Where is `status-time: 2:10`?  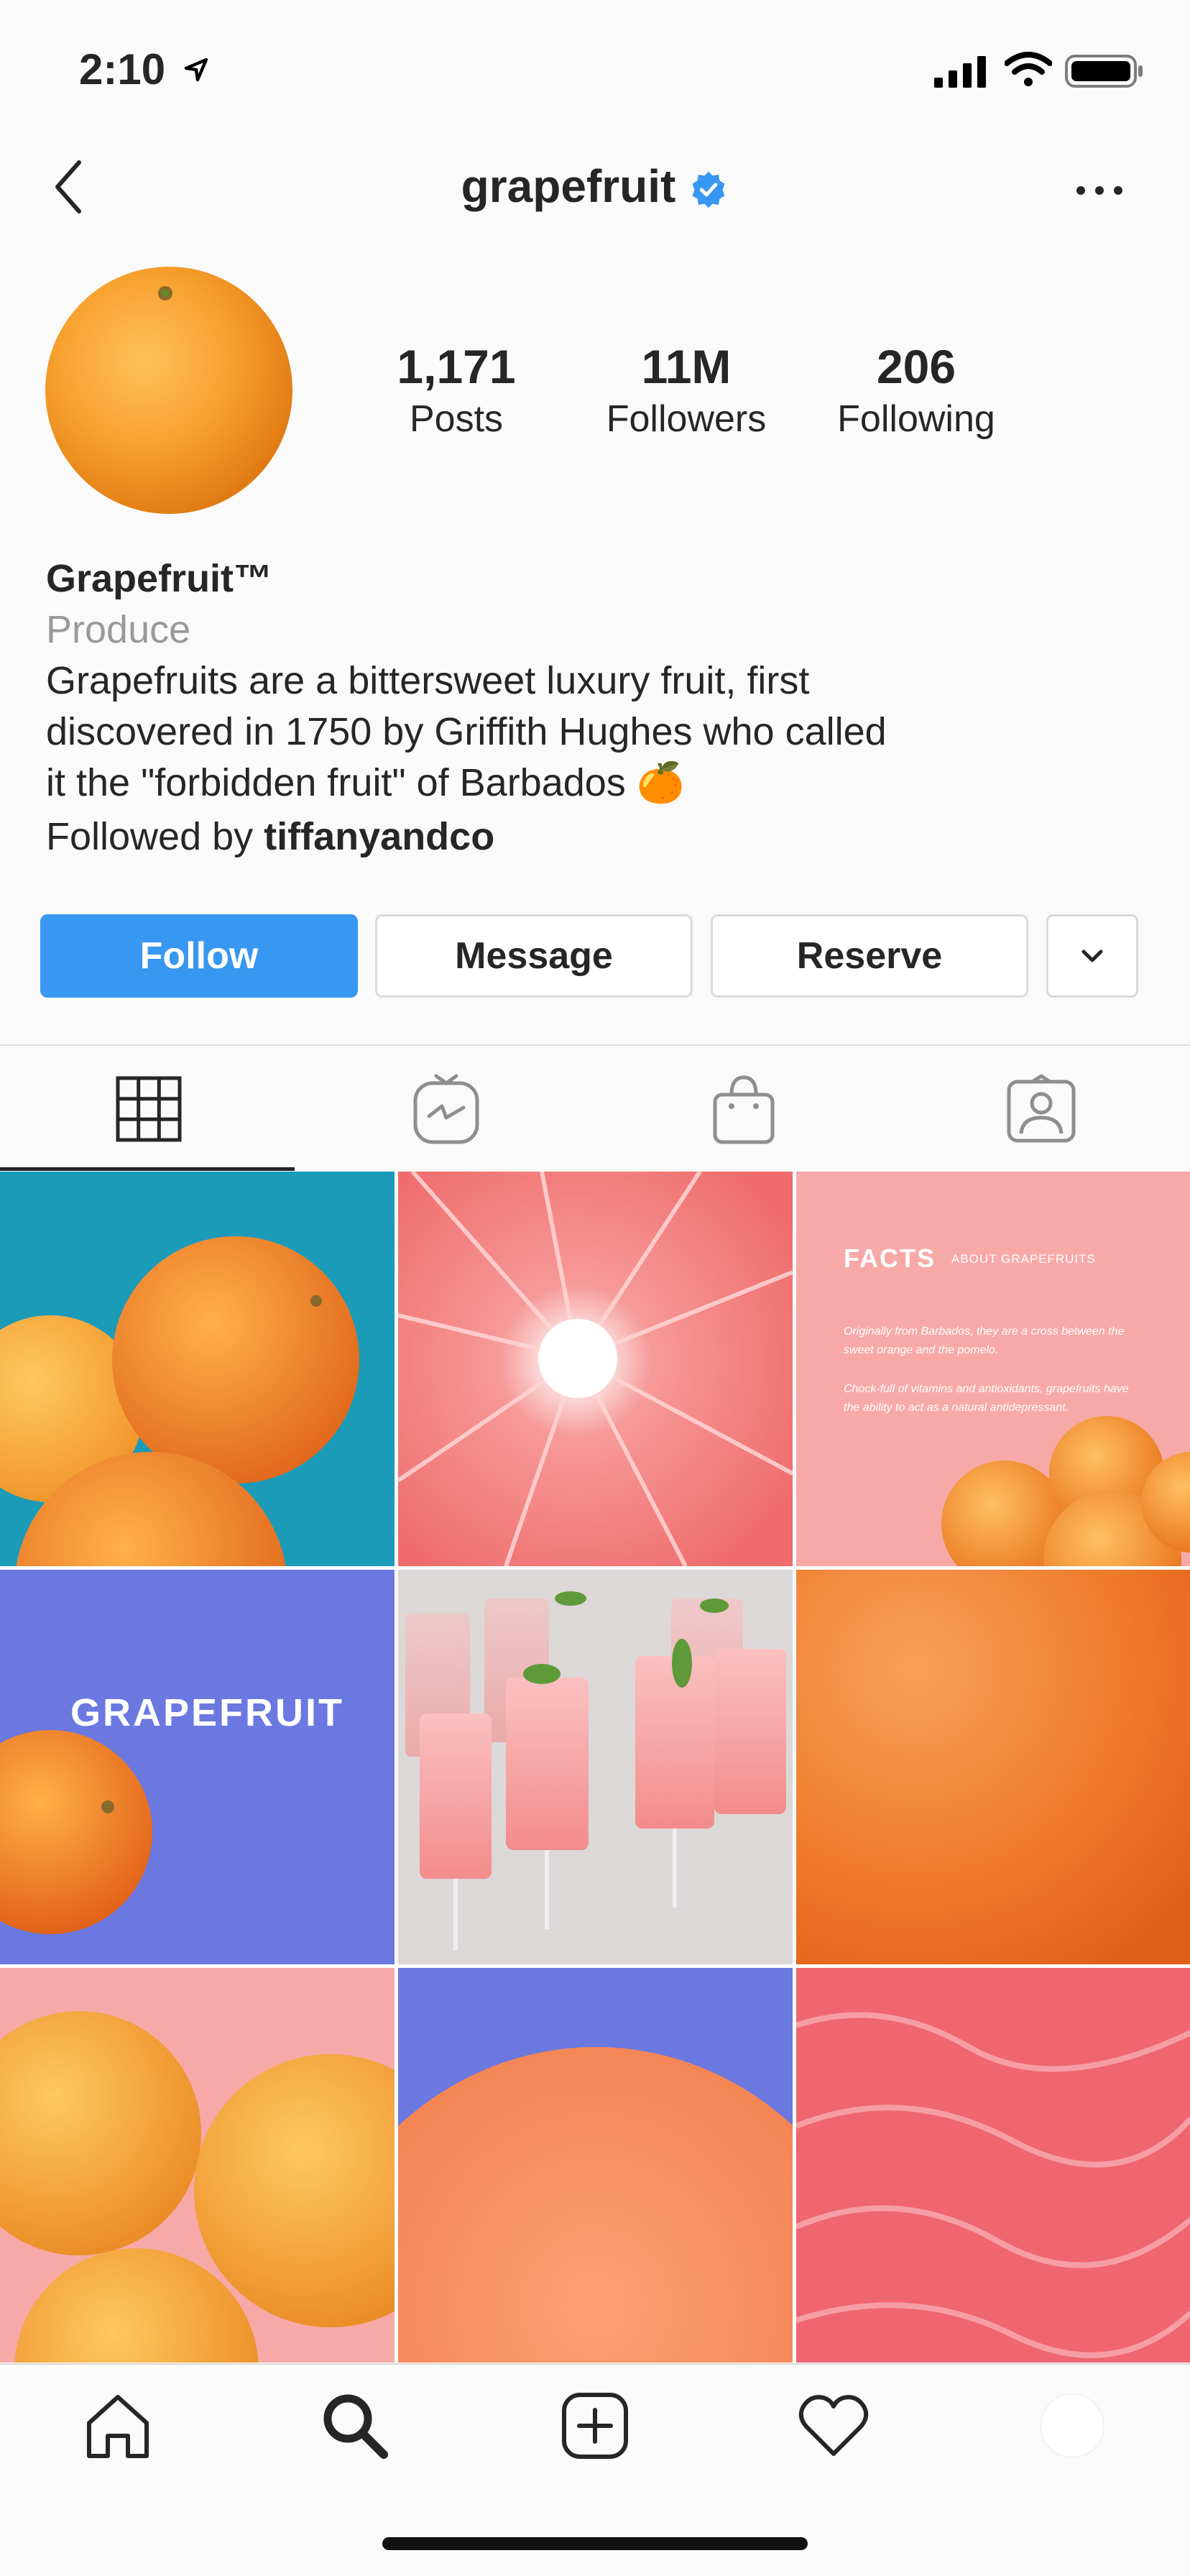 status-time: 2:10 is located at coordinates (145, 69).